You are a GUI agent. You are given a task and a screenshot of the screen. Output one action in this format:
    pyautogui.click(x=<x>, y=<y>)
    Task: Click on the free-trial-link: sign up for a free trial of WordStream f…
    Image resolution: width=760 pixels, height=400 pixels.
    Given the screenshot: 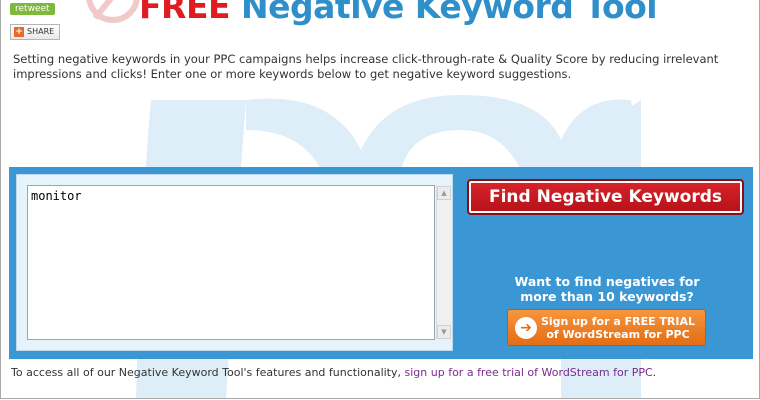 What is the action you would take?
    pyautogui.click(x=529, y=372)
    